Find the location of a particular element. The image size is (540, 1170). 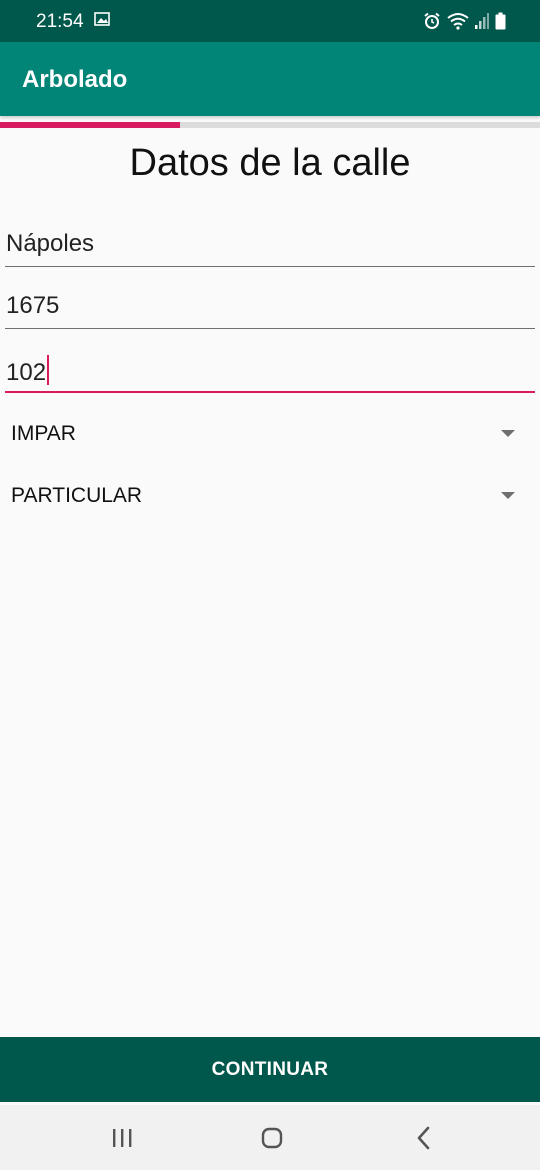

ownership-select: PARTICULAR is located at coordinates (270, 496).